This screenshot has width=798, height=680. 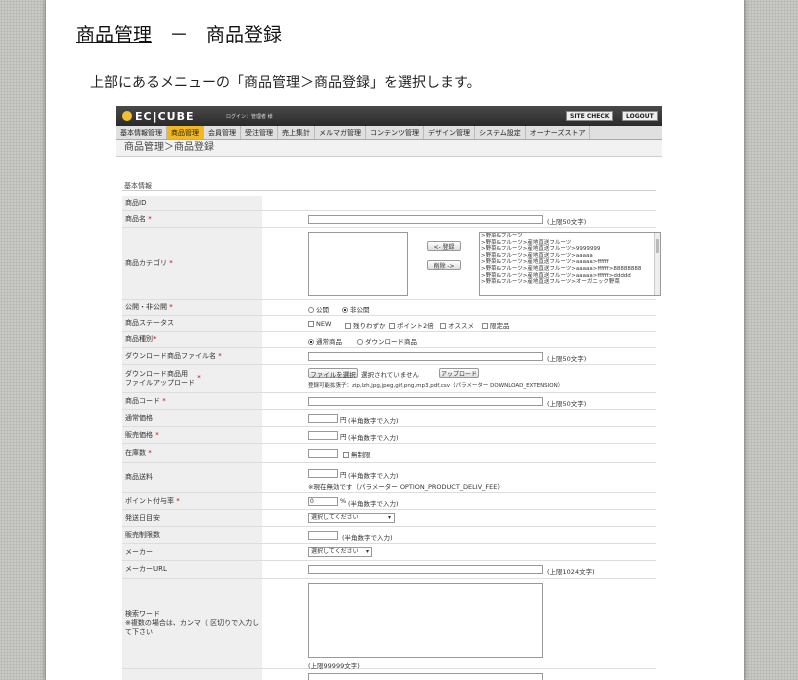 I want to click on row-product-type: 商品種別 * 通常商品 ダウンロード商品, so click(x=389, y=340).